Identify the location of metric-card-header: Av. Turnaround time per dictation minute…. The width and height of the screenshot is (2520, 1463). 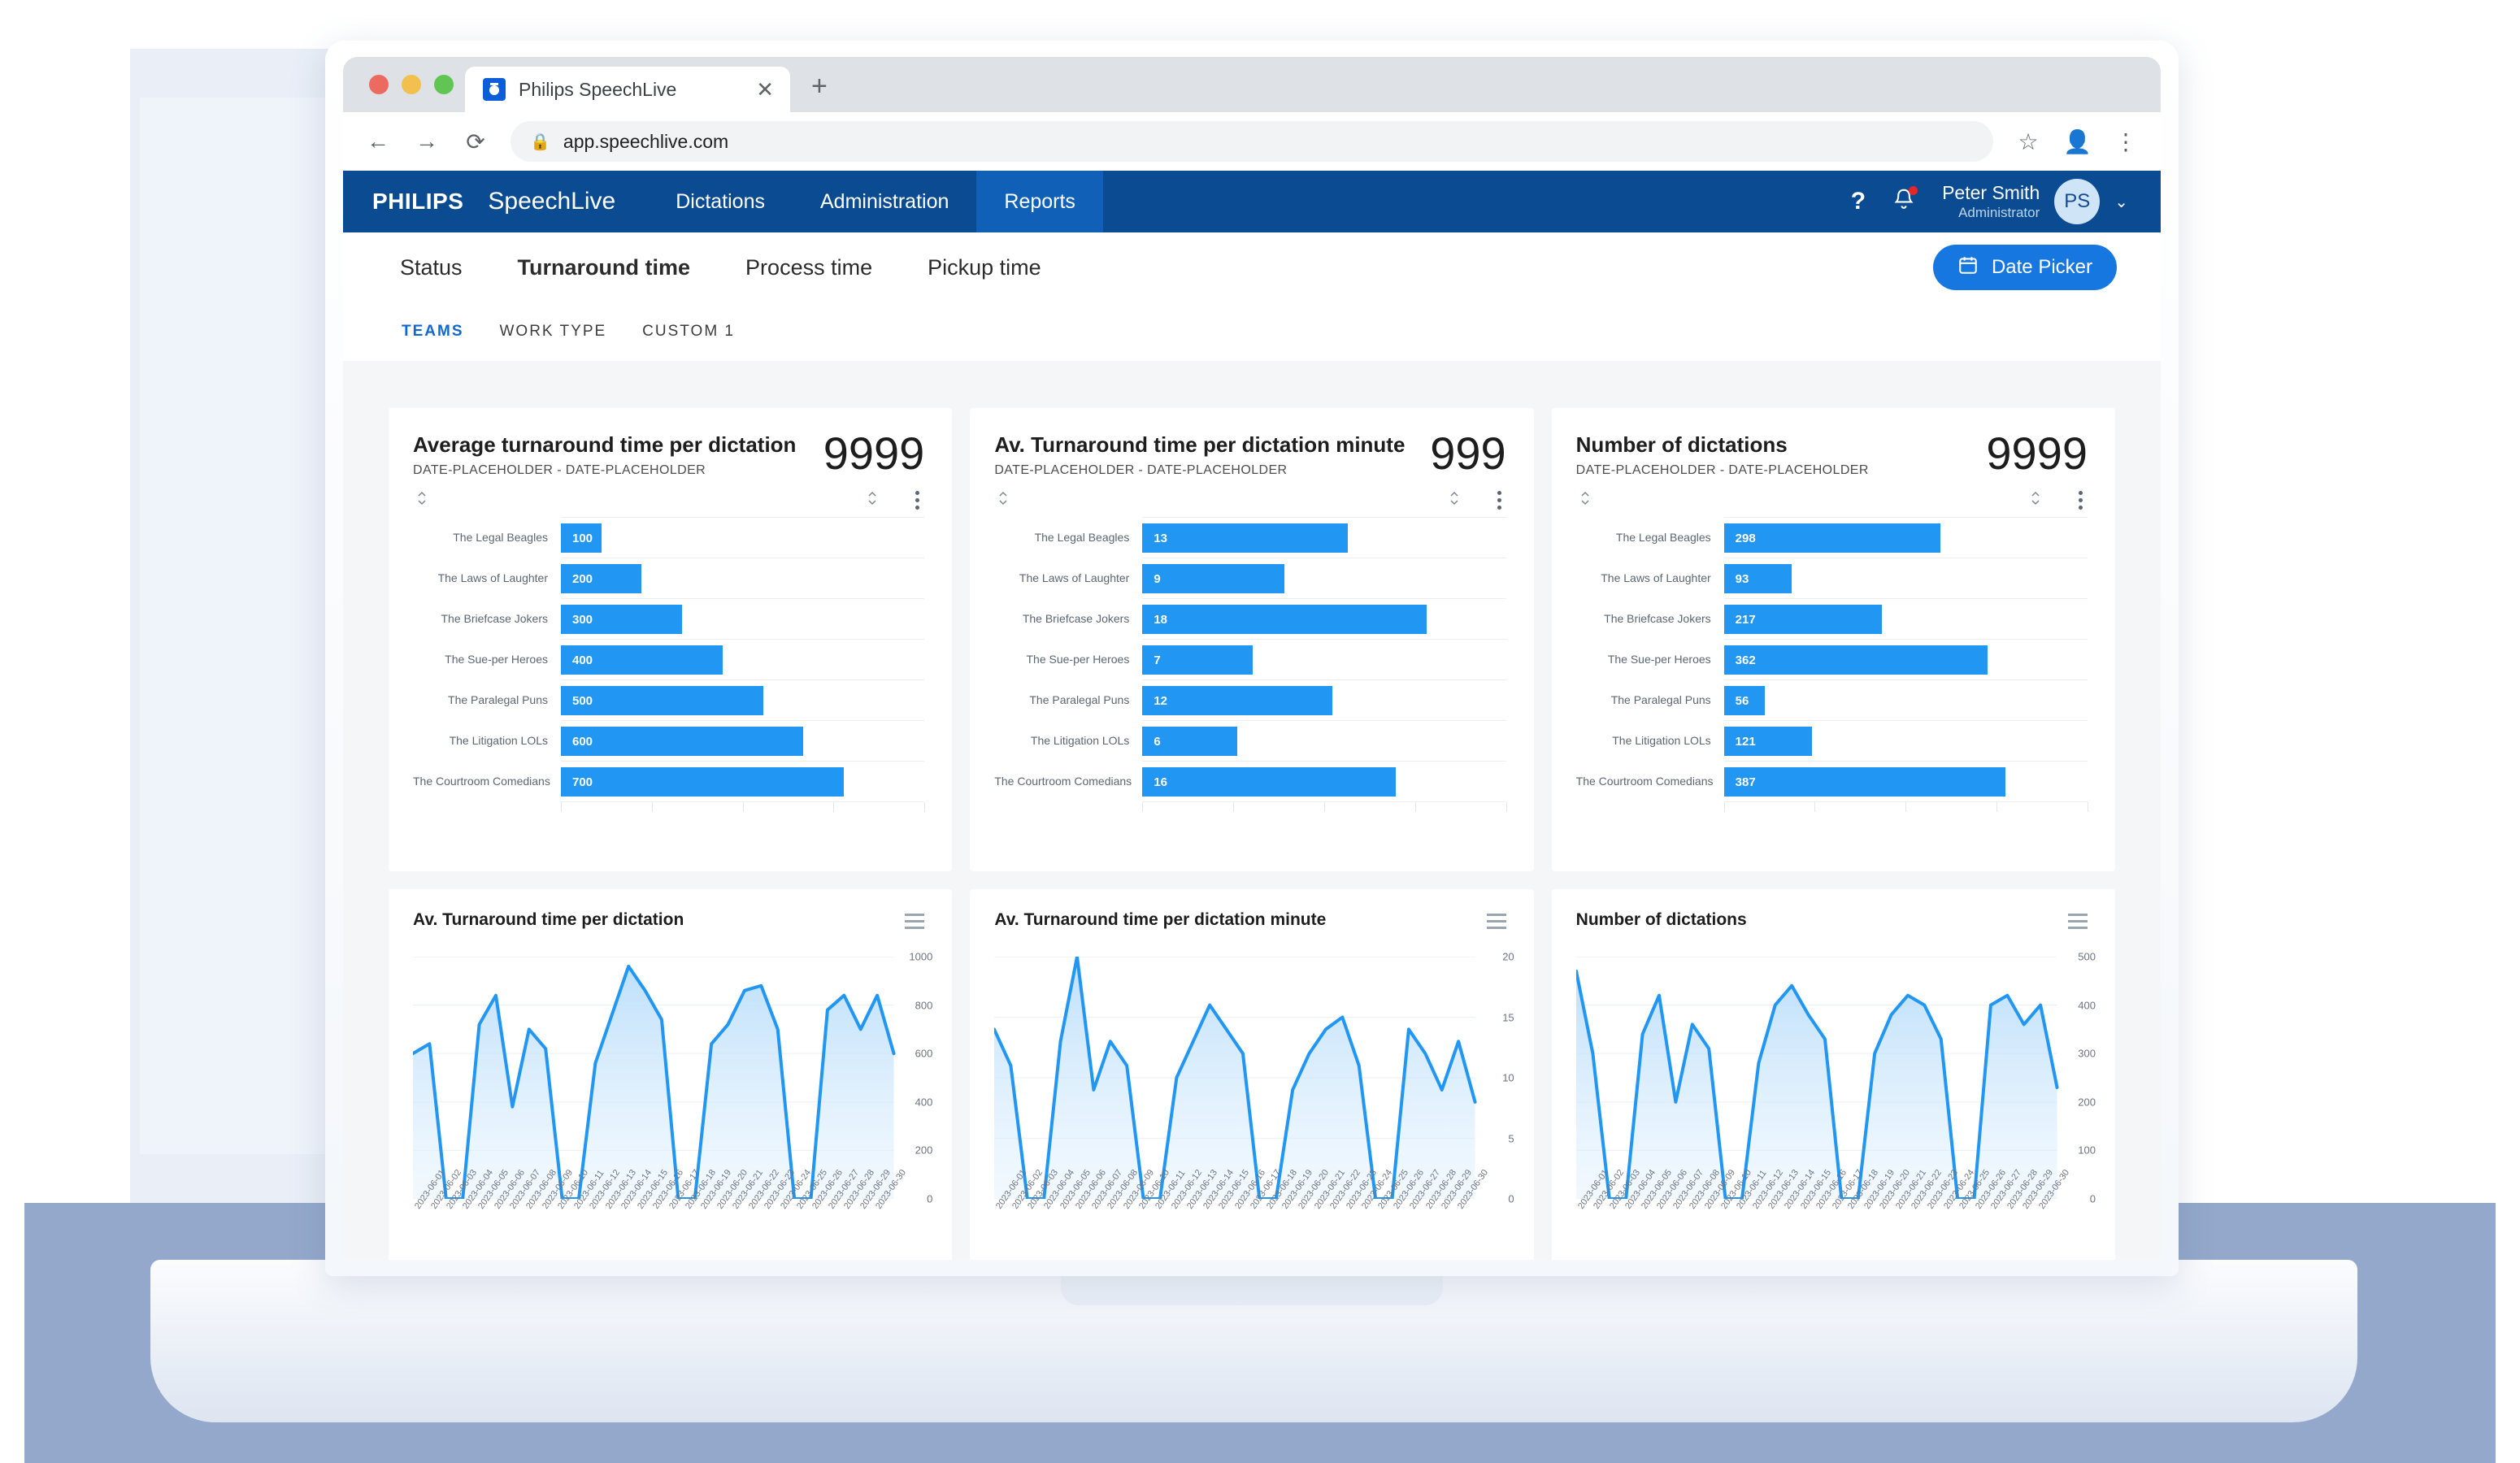
(1250, 453).